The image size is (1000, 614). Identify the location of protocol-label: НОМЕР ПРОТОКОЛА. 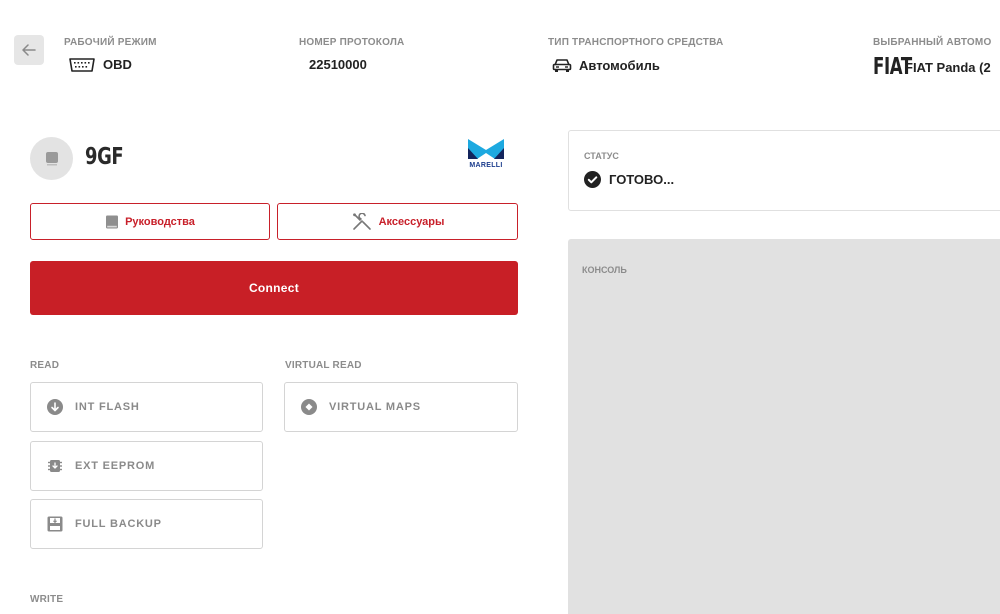
(352, 42).